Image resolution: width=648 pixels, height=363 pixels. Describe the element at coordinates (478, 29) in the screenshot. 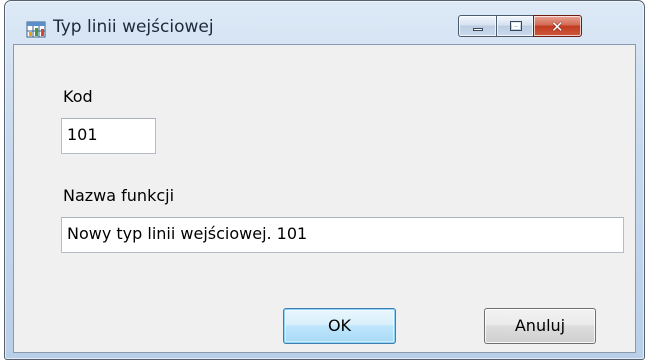

I see `minimize-icon` at that location.